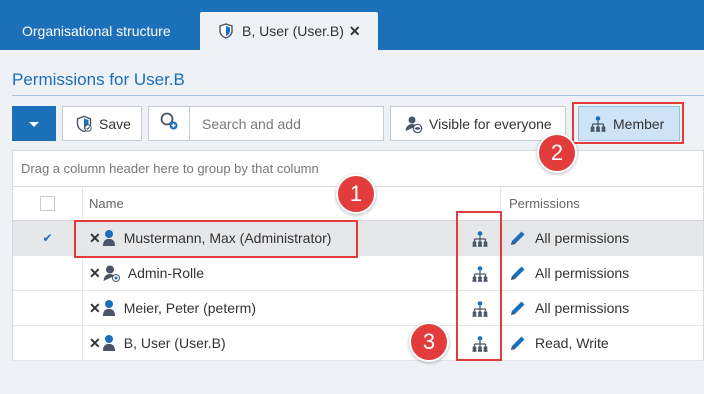 The image size is (704, 394). What do you see at coordinates (358, 343) in the screenshot?
I see `table-row: ✕ B, User (User.B) Read, Write` at bounding box center [358, 343].